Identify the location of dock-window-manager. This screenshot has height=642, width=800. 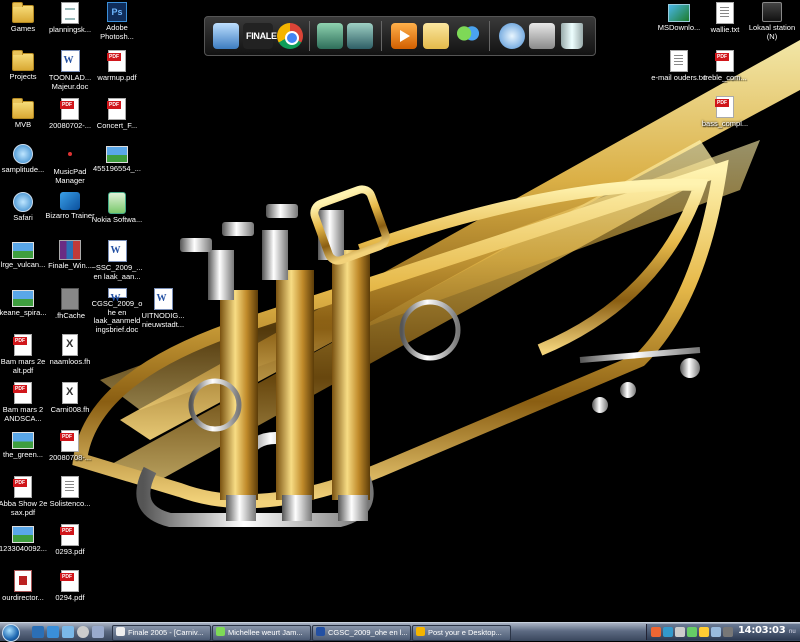
(330, 36).